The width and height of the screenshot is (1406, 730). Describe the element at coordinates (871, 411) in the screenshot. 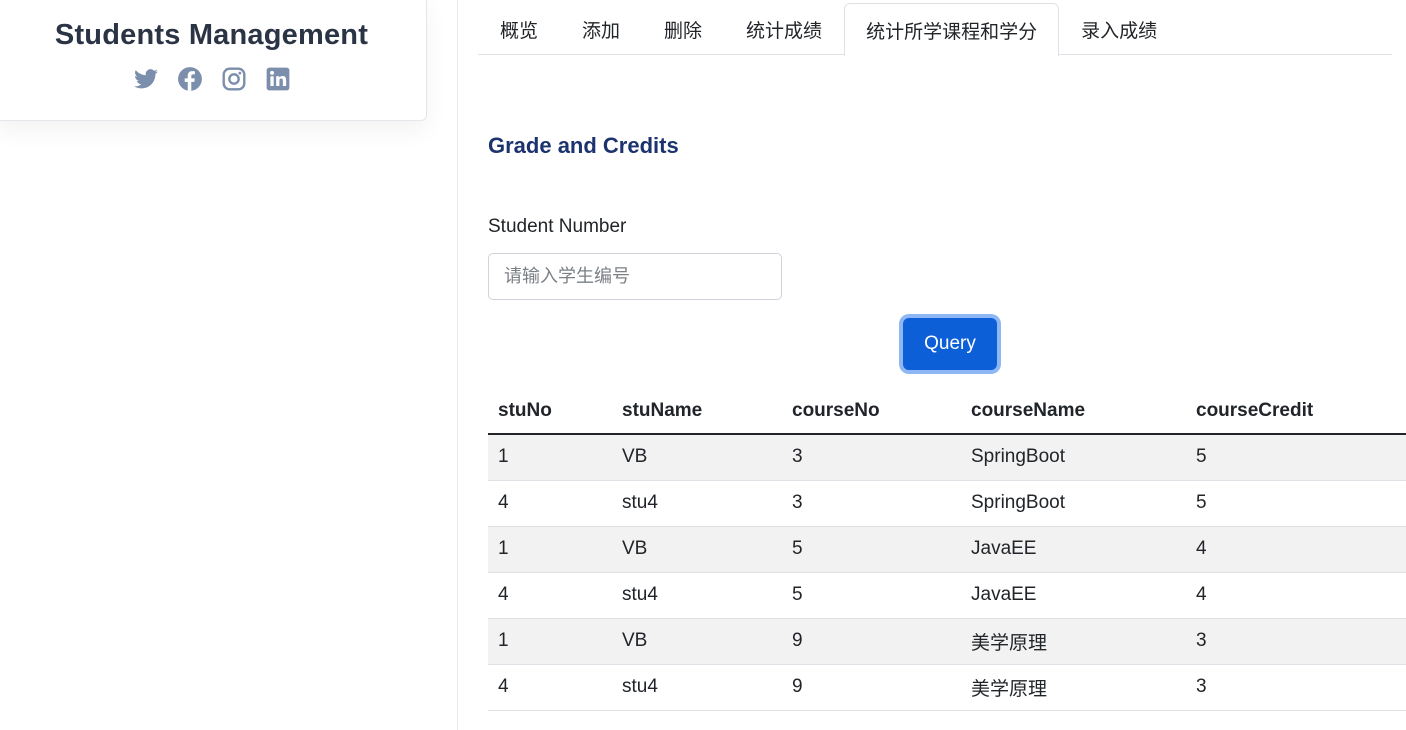

I see `column-header-courseno: courseNo` at that location.